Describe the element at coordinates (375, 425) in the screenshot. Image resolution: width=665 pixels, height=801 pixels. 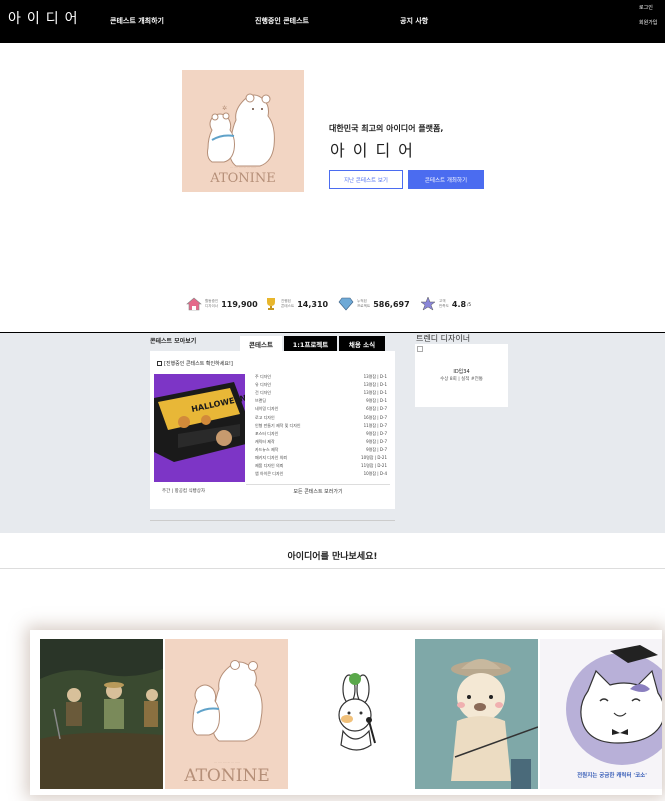
I see `contest-row-meta: 11명참 | D-7` at that location.